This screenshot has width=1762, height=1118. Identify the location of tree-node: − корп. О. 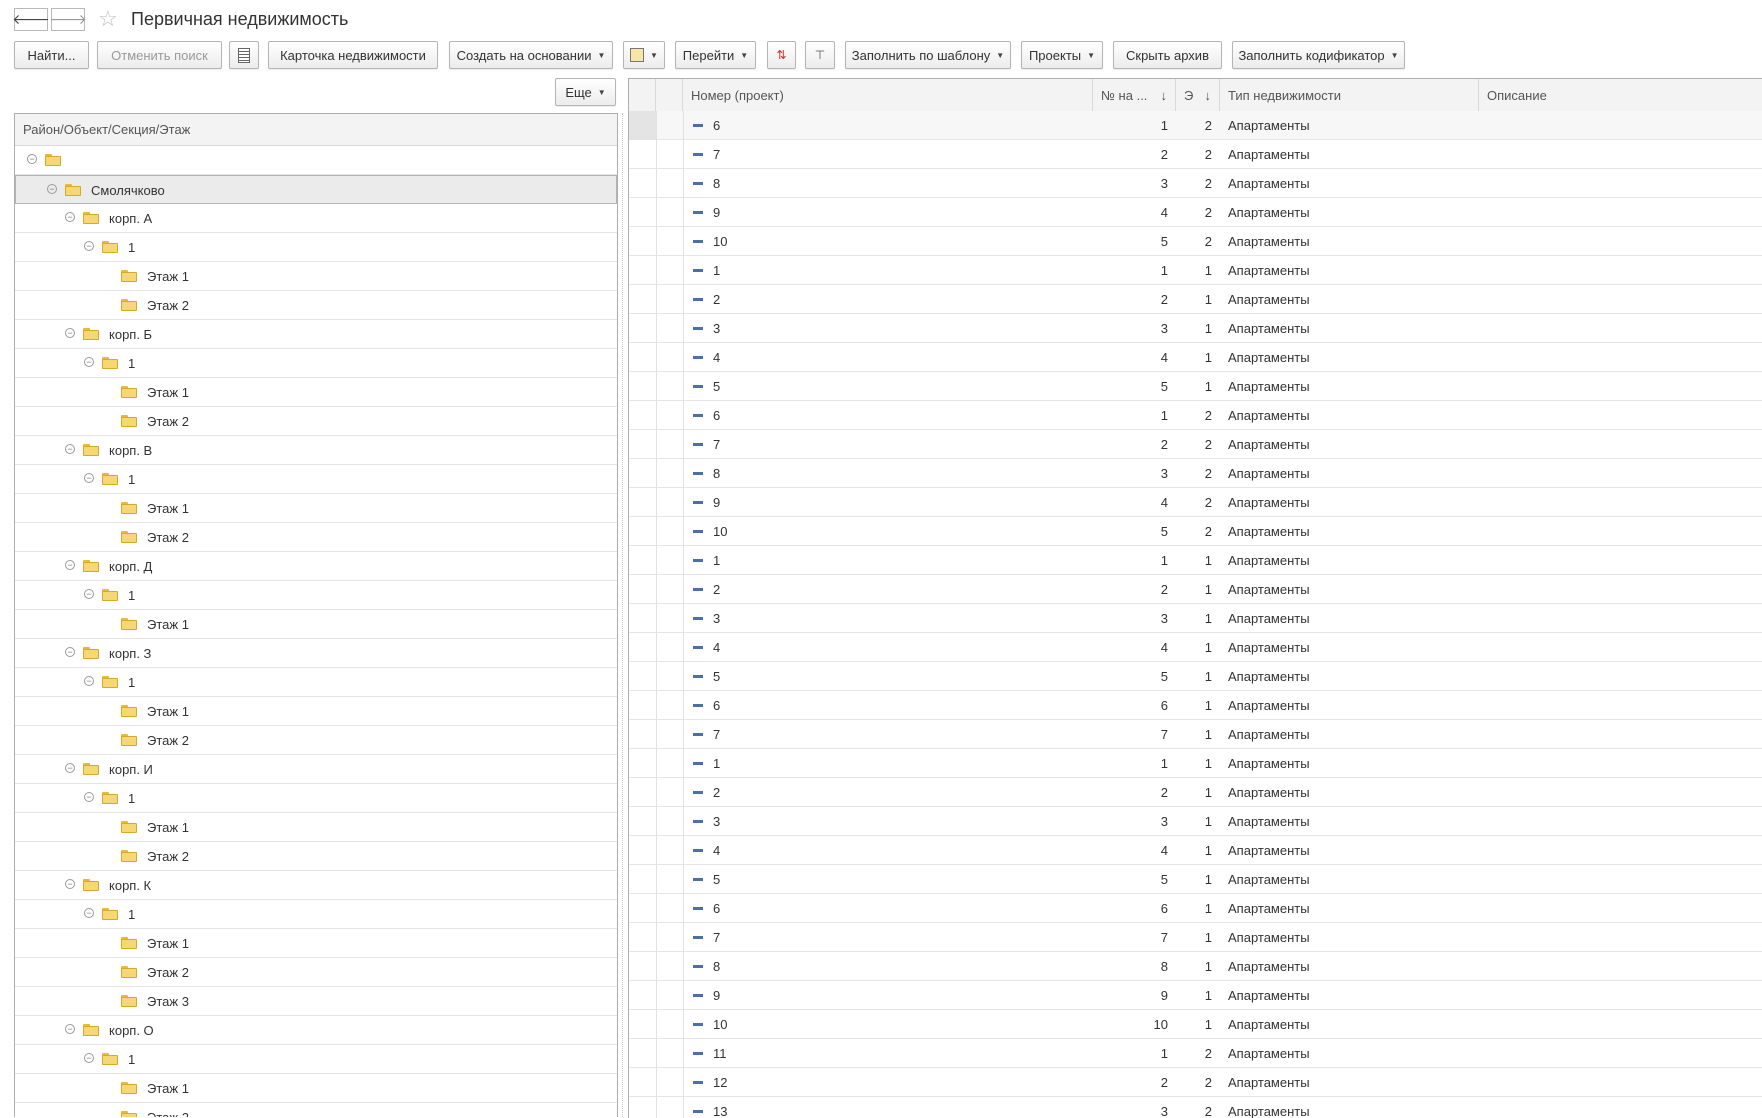
(316, 1030).